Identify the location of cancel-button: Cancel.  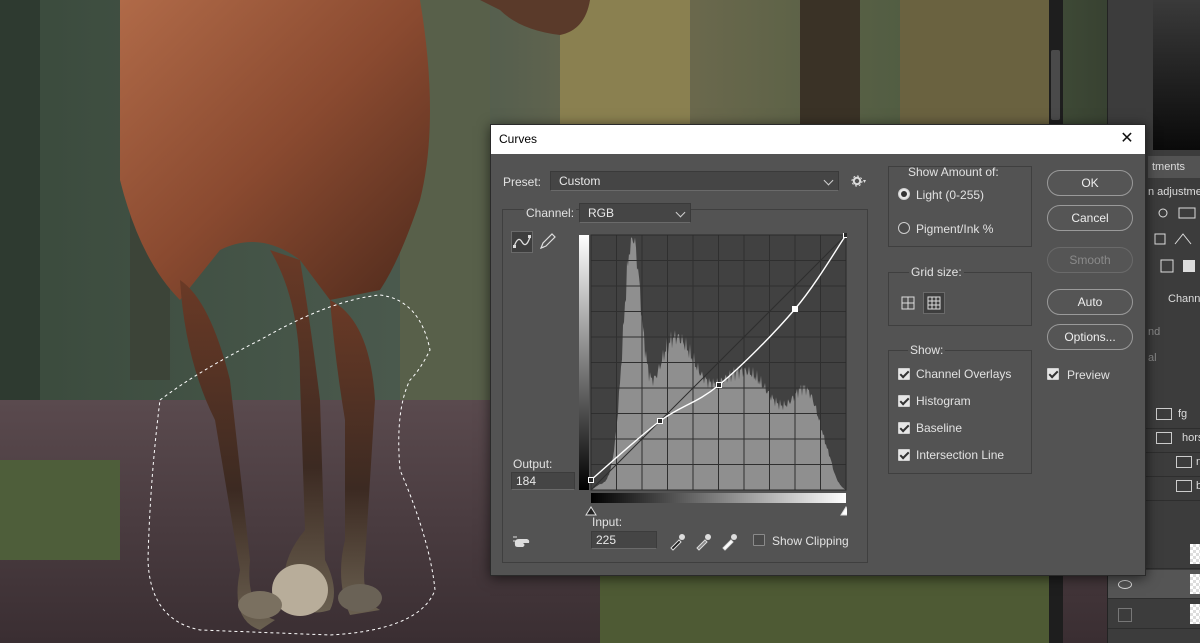
(1090, 218).